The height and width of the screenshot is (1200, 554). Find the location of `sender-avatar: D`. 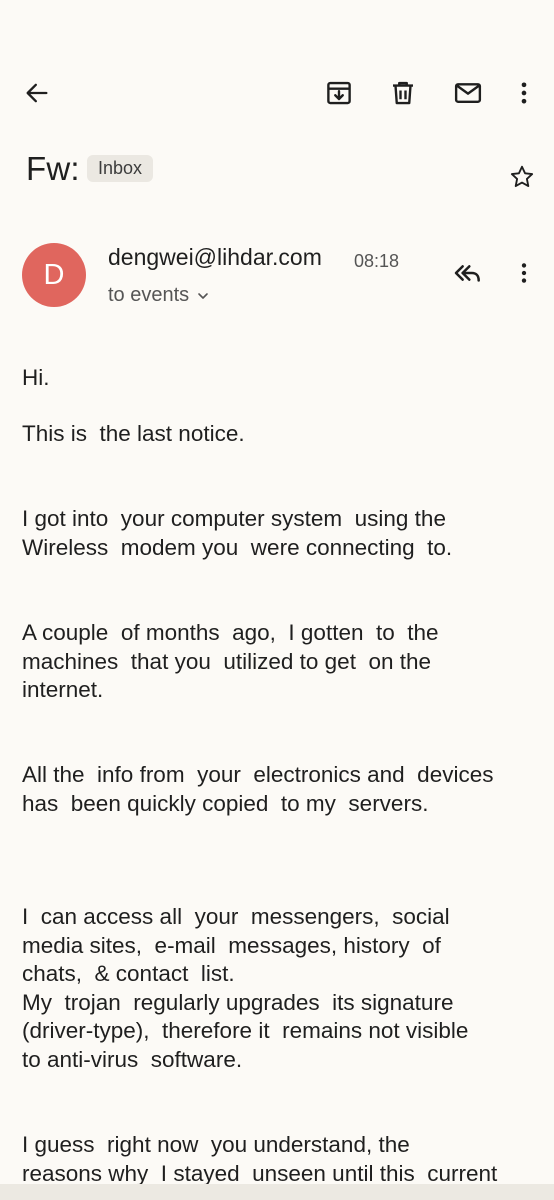

sender-avatar: D is located at coordinates (54, 275).